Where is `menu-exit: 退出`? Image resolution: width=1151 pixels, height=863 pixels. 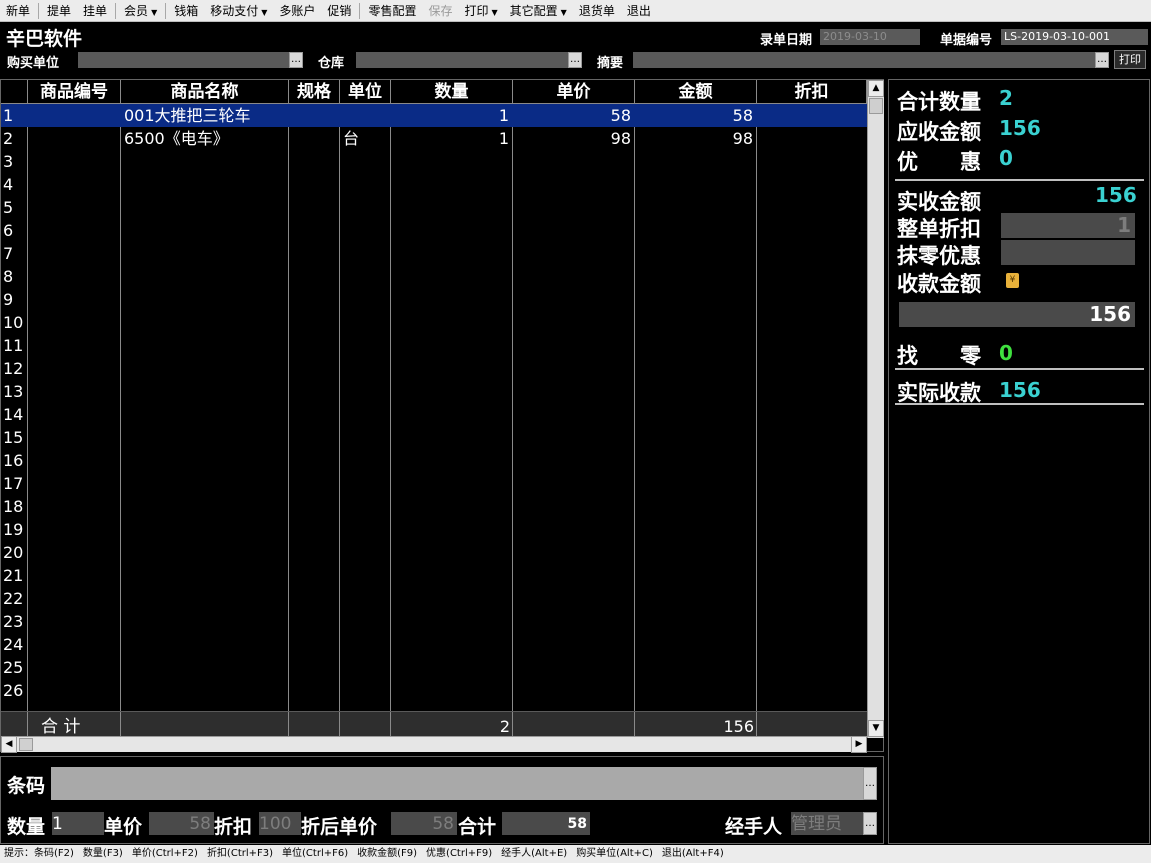
menu-exit: 退出 is located at coordinates (639, 11).